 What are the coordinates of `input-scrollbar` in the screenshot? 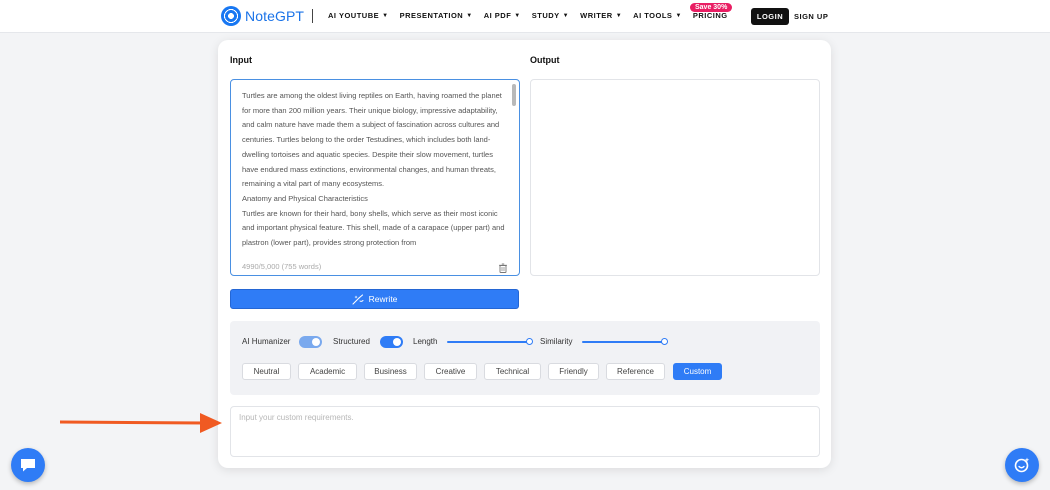 It's located at (514, 176).